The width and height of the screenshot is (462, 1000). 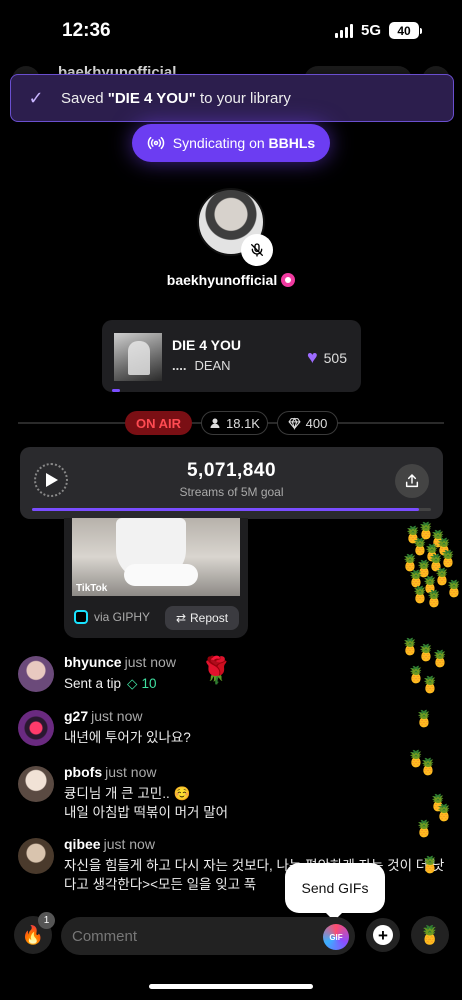 I want to click on album-art, so click(x=138, y=357).